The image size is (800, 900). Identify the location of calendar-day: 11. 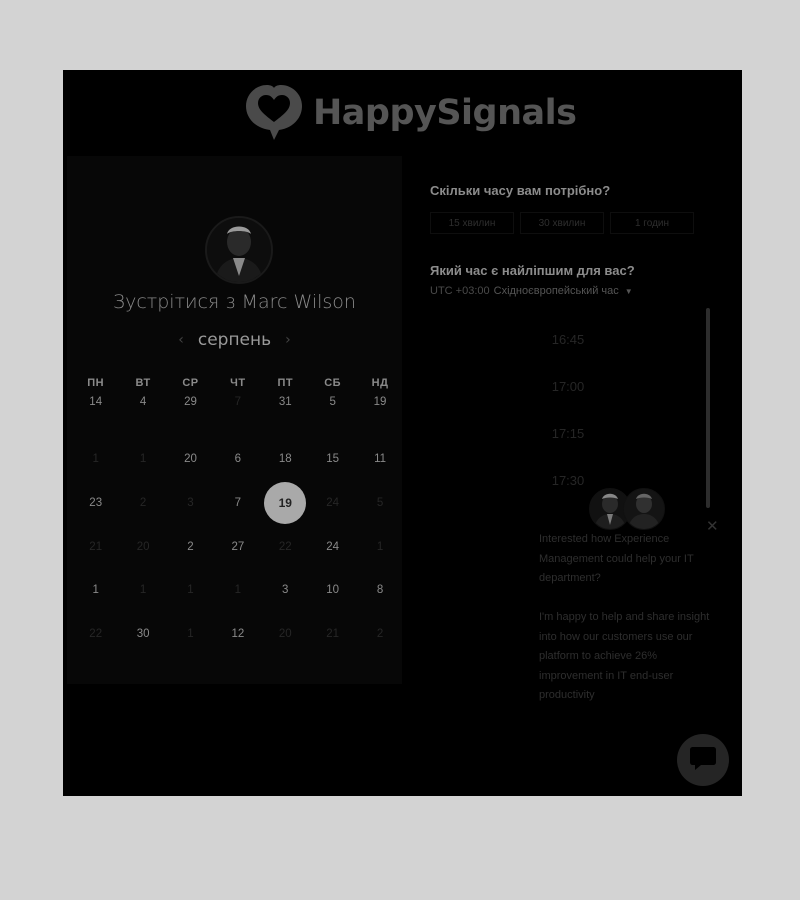
(379, 460).